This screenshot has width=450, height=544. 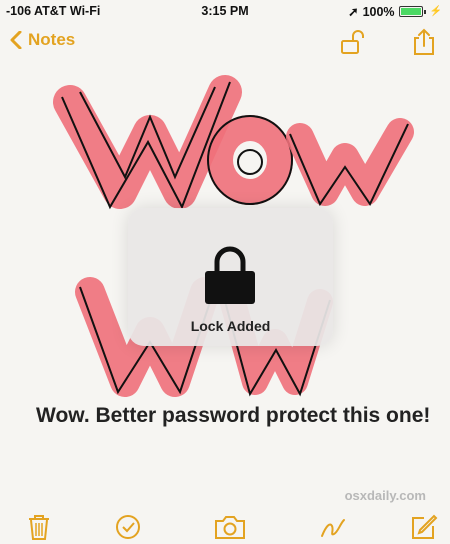 What do you see at coordinates (353, 12) in the screenshot?
I see `location-icon: ➚` at bounding box center [353, 12].